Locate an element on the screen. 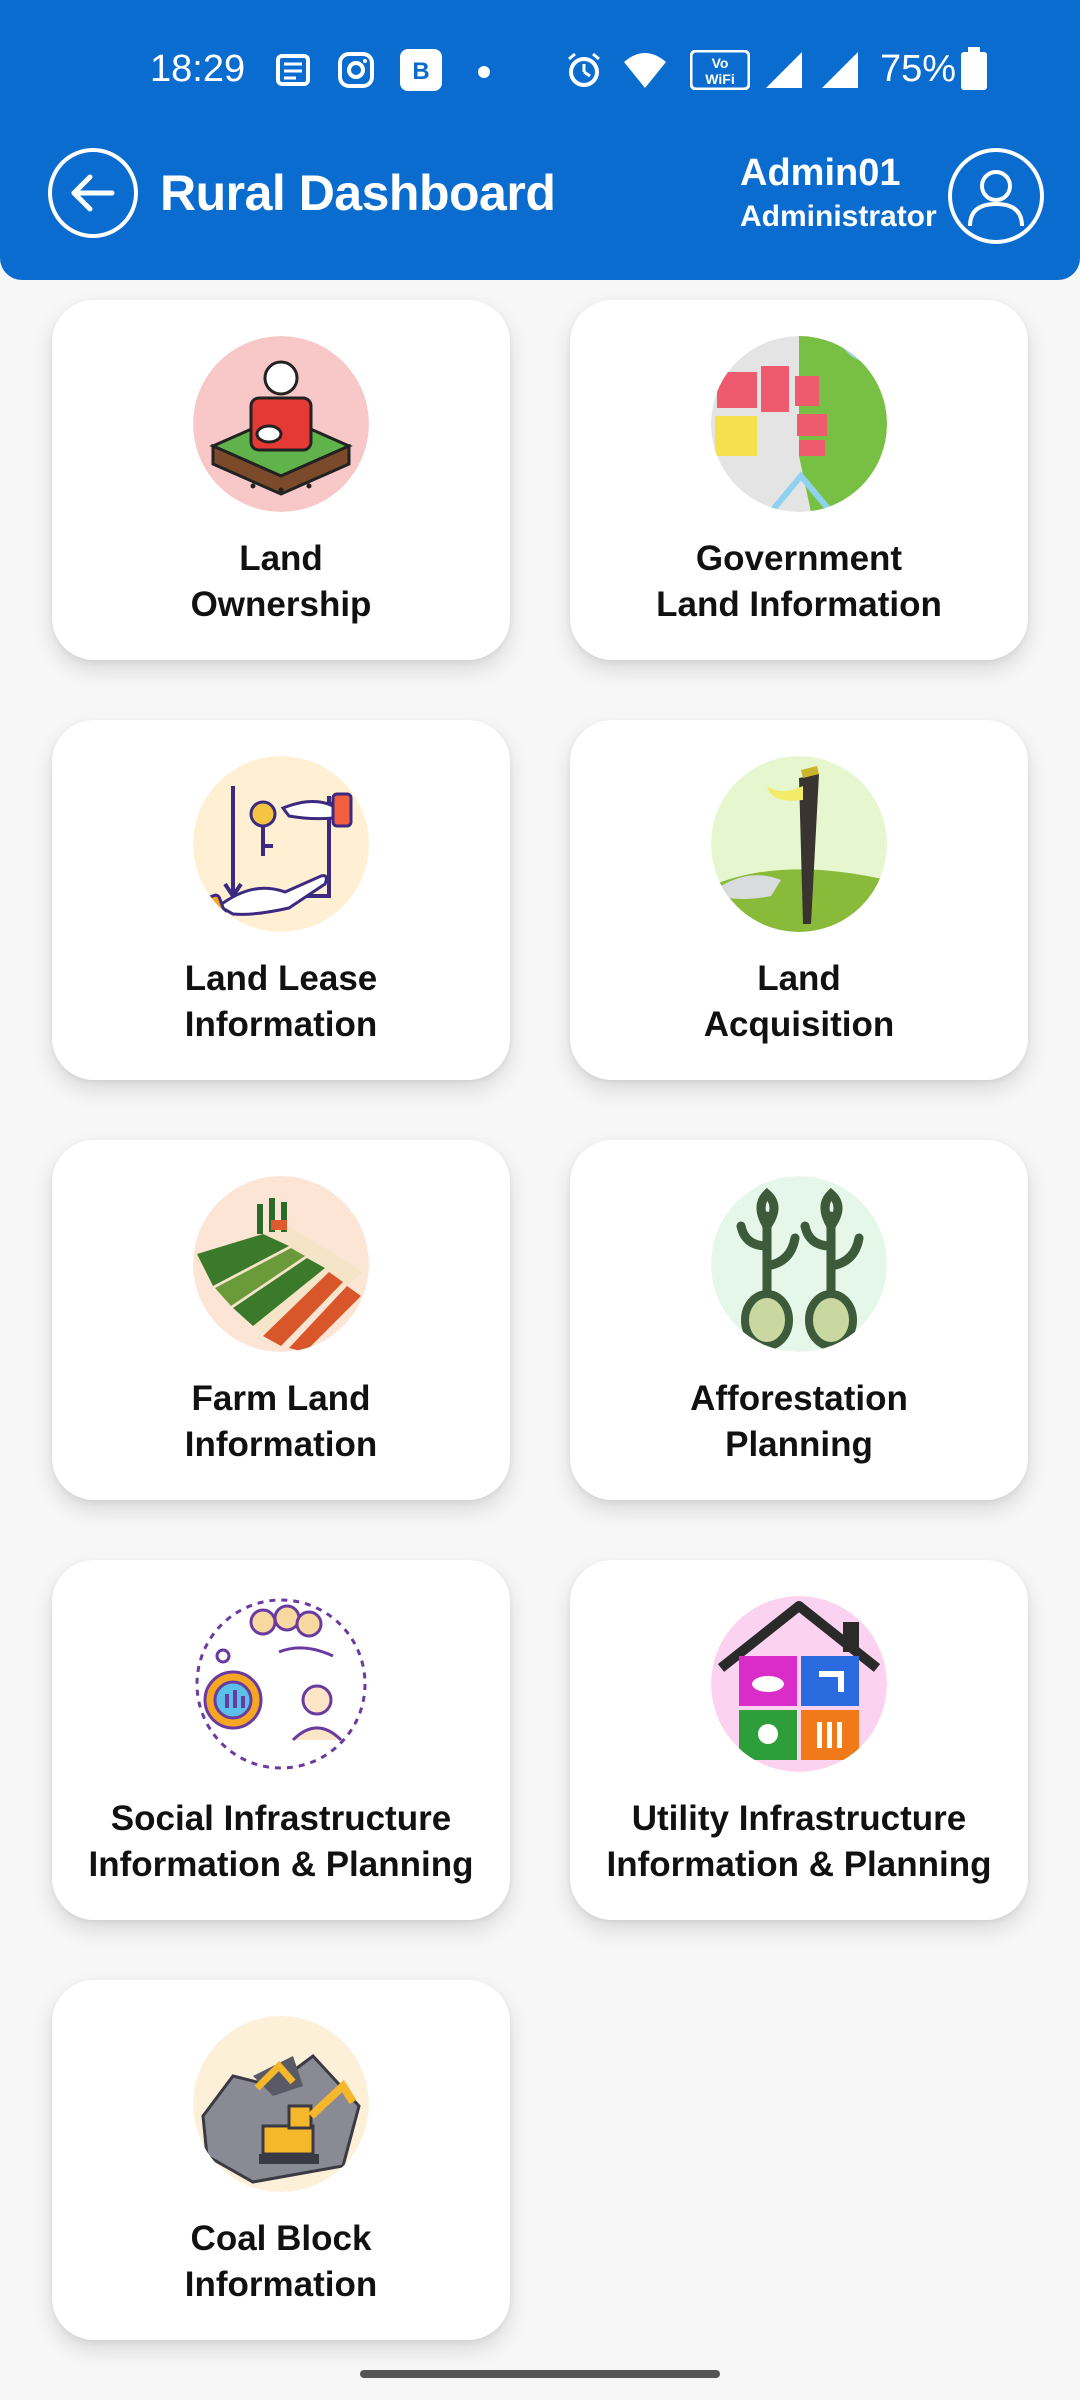 Image resolution: width=1080 pixels, height=2400 pixels. utility-house-icon is located at coordinates (799, 1684).